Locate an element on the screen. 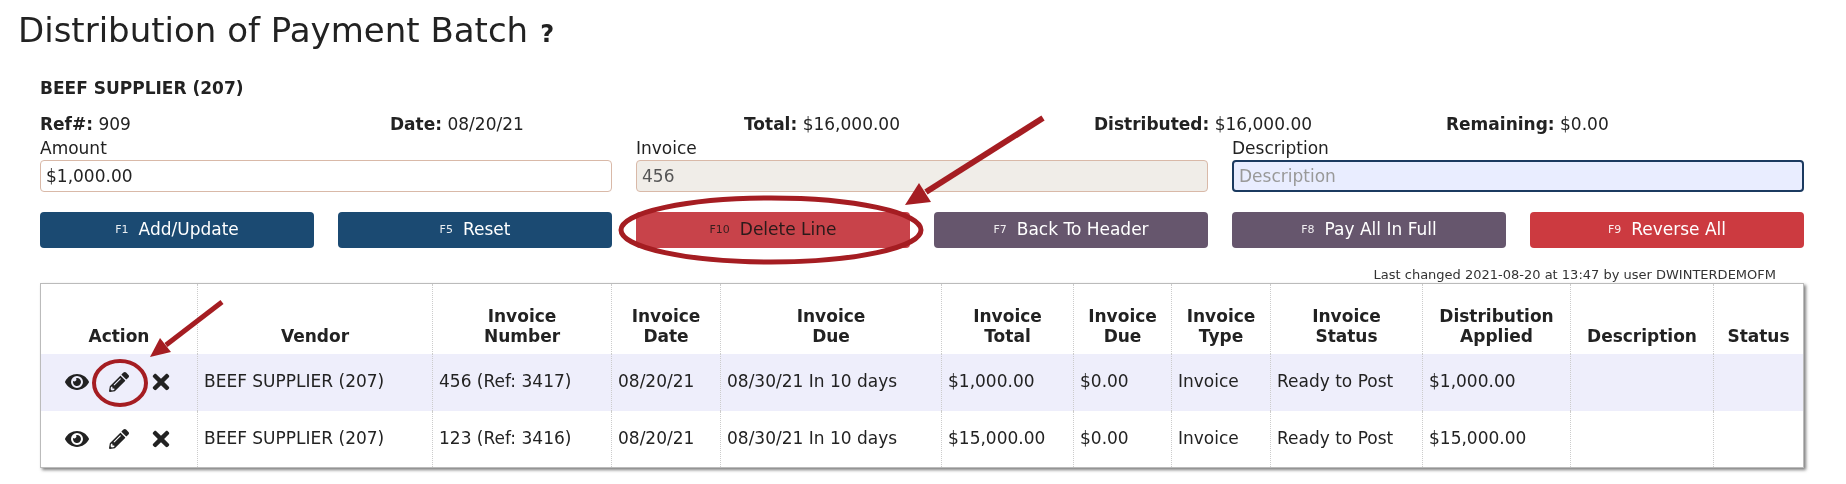 This screenshot has width=1846, height=484. action-button: F7 Back To Header is located at coordinates (1071, 230).